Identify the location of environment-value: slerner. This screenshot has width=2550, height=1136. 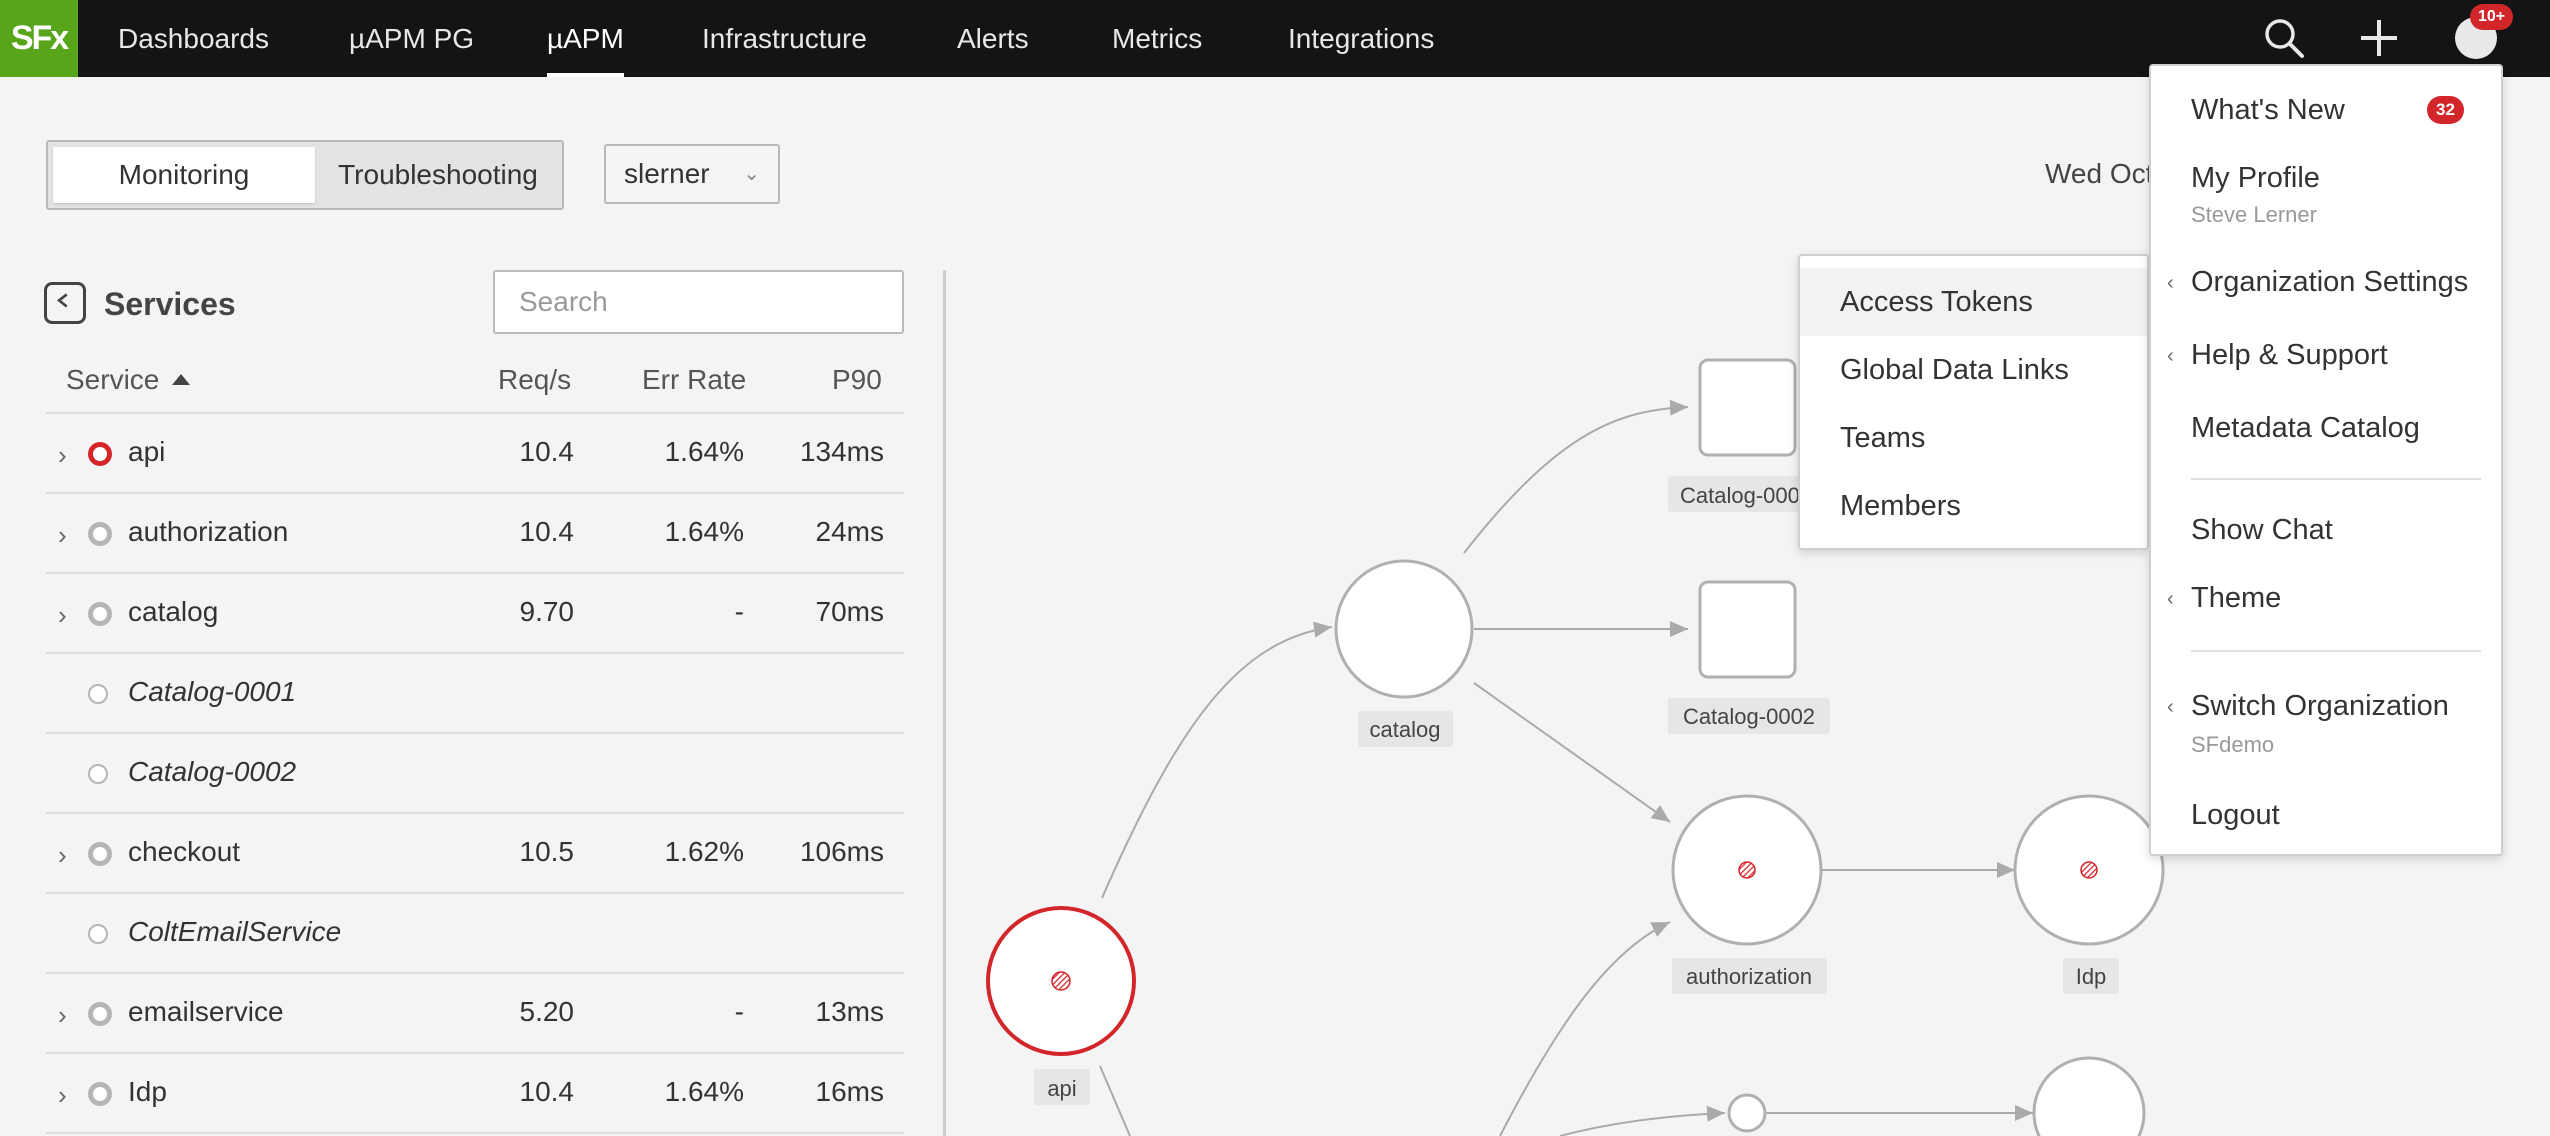
(667, 173).